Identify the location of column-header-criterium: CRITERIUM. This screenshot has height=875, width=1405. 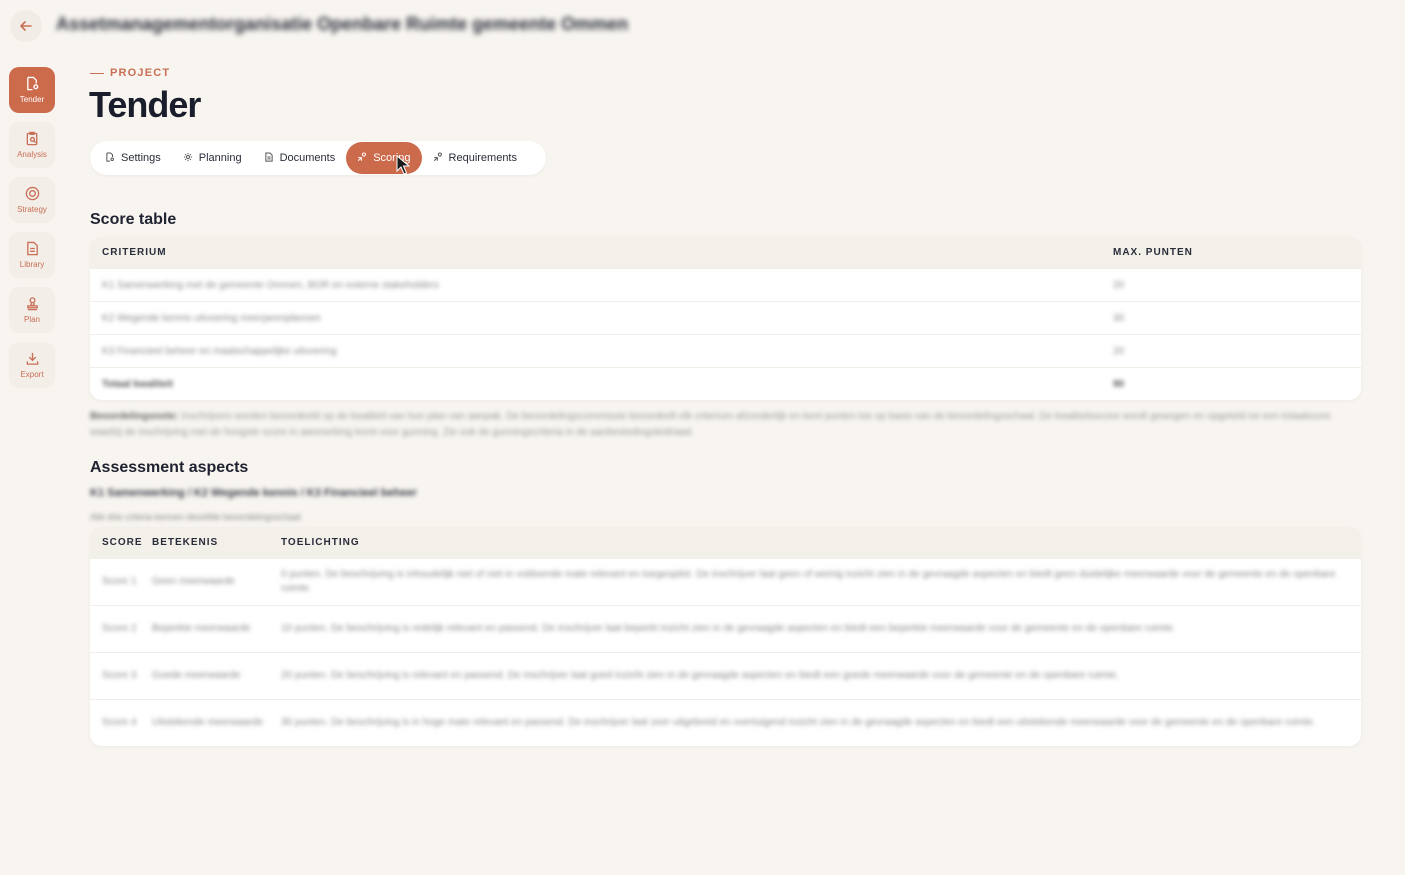
(134, 252).